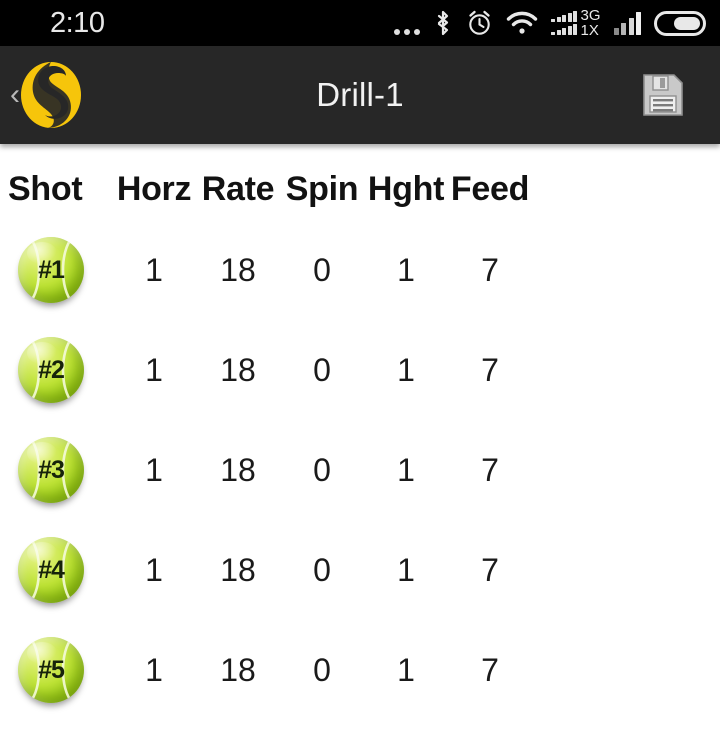 Image resolution: width=720 pixels, height=738 pixels. What do you see at coordinates (322, 188) in the screenshot?
I see `column-header-spin: Spin` at bounding box center [322, 188].